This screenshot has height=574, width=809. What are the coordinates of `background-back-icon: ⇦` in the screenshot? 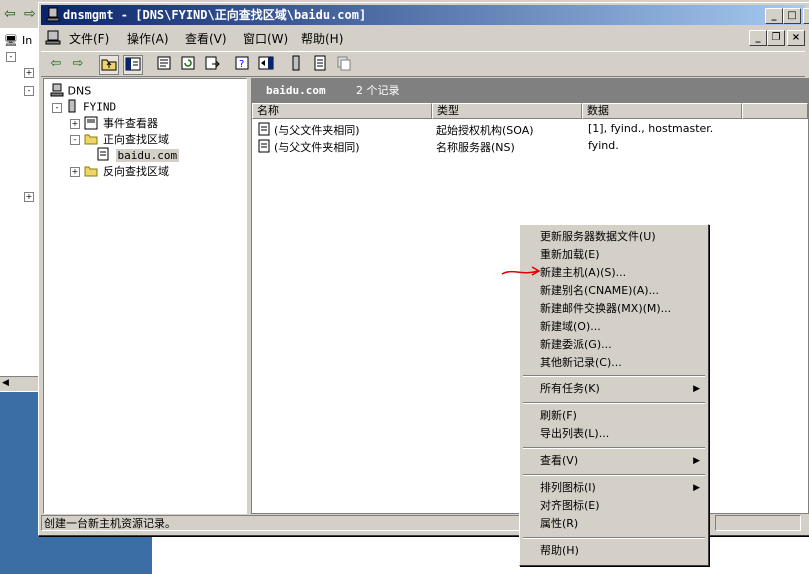 It's located at (10, 14).